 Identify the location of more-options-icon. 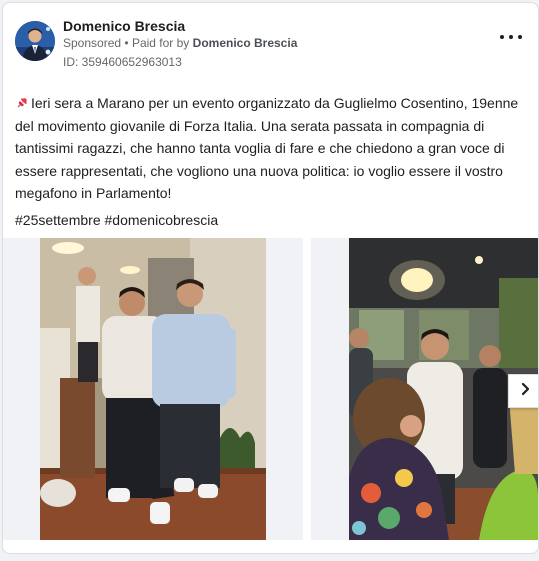
(511, 37).